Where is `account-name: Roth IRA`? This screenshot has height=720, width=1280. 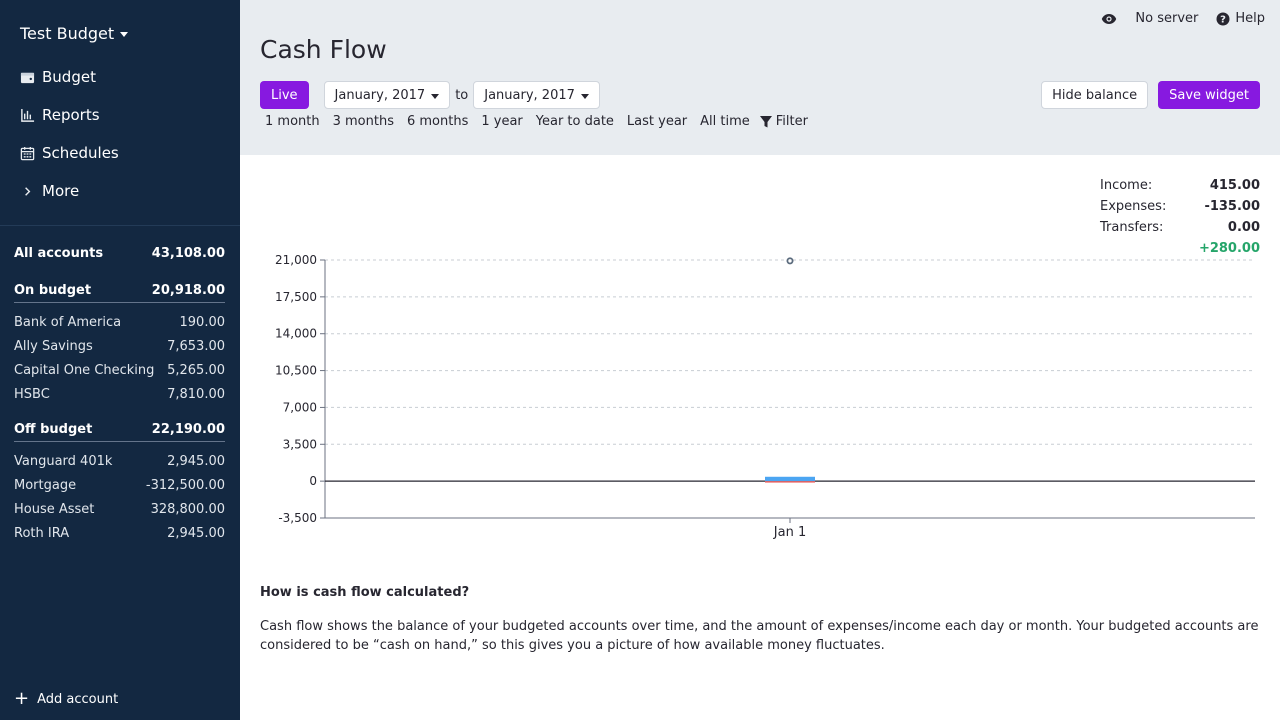 account-name: Roth IRA is located at coordinates (42, 533).